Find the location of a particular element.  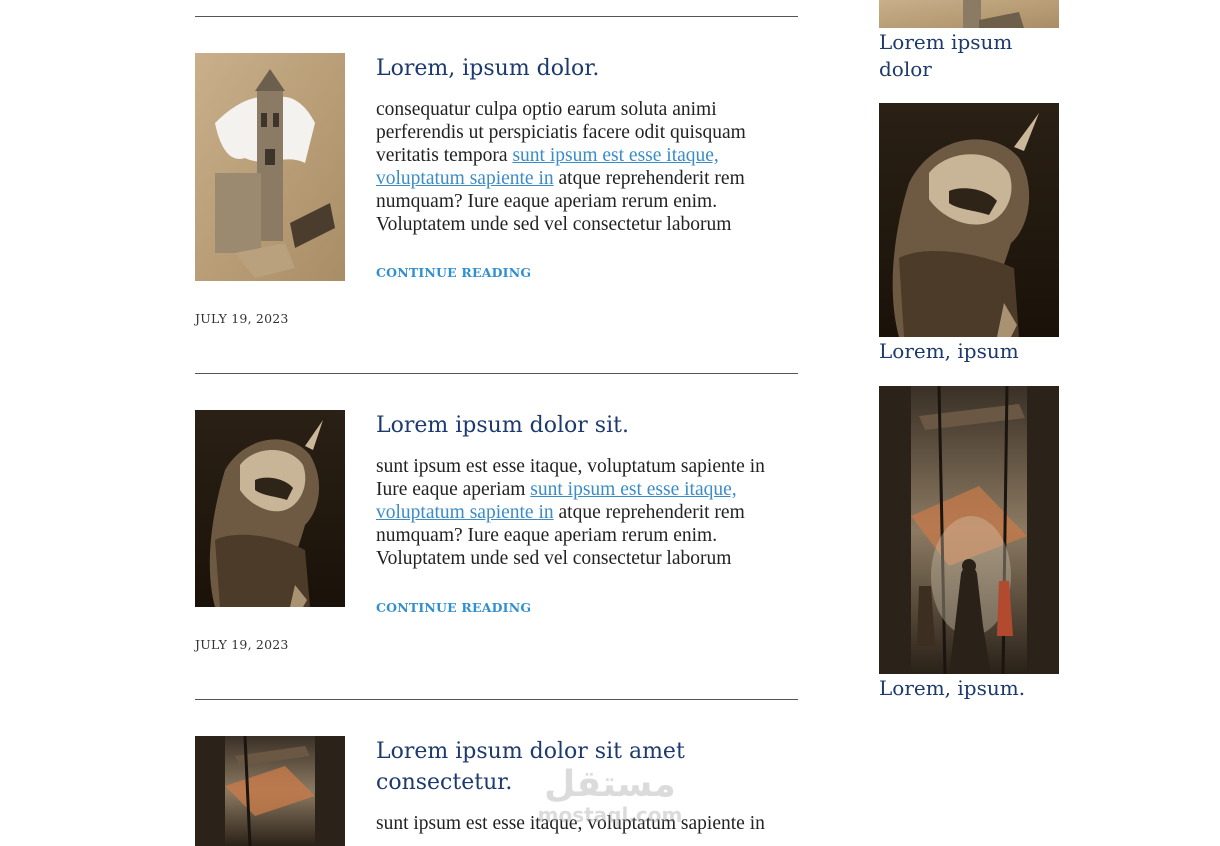

post-title: Lorem ipsum dolor sit amet consectetur. is located at coordinates (587, 767).